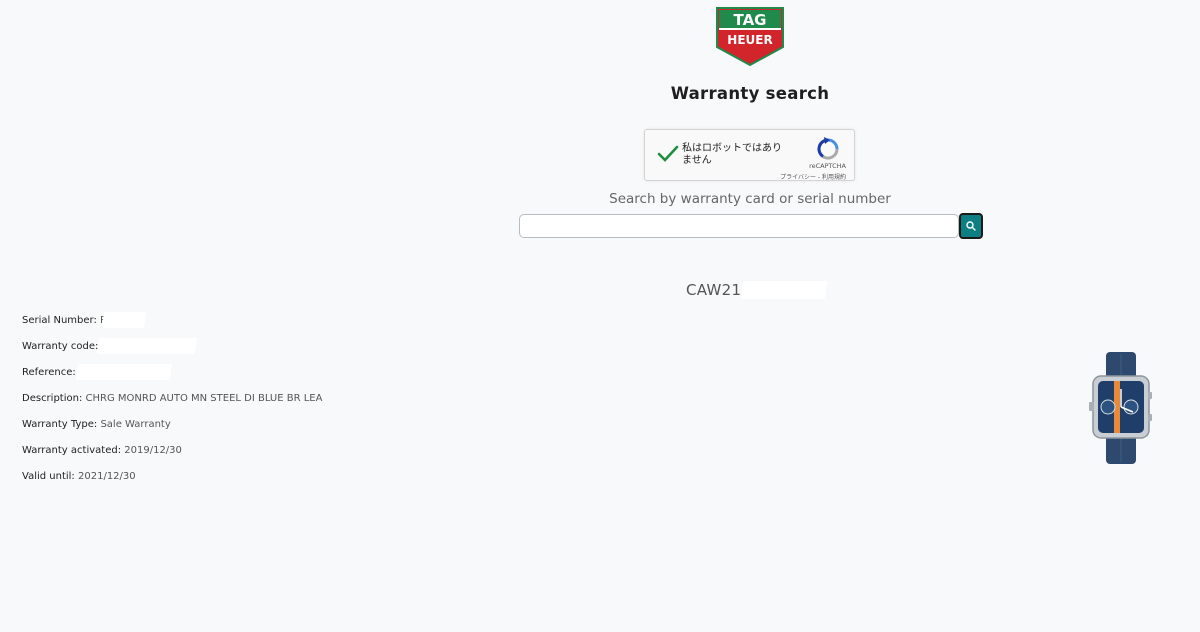  Describe the element at coordinates (72, 450) in the screenshot. I see `detail-label: Warranty activated:` at that location.